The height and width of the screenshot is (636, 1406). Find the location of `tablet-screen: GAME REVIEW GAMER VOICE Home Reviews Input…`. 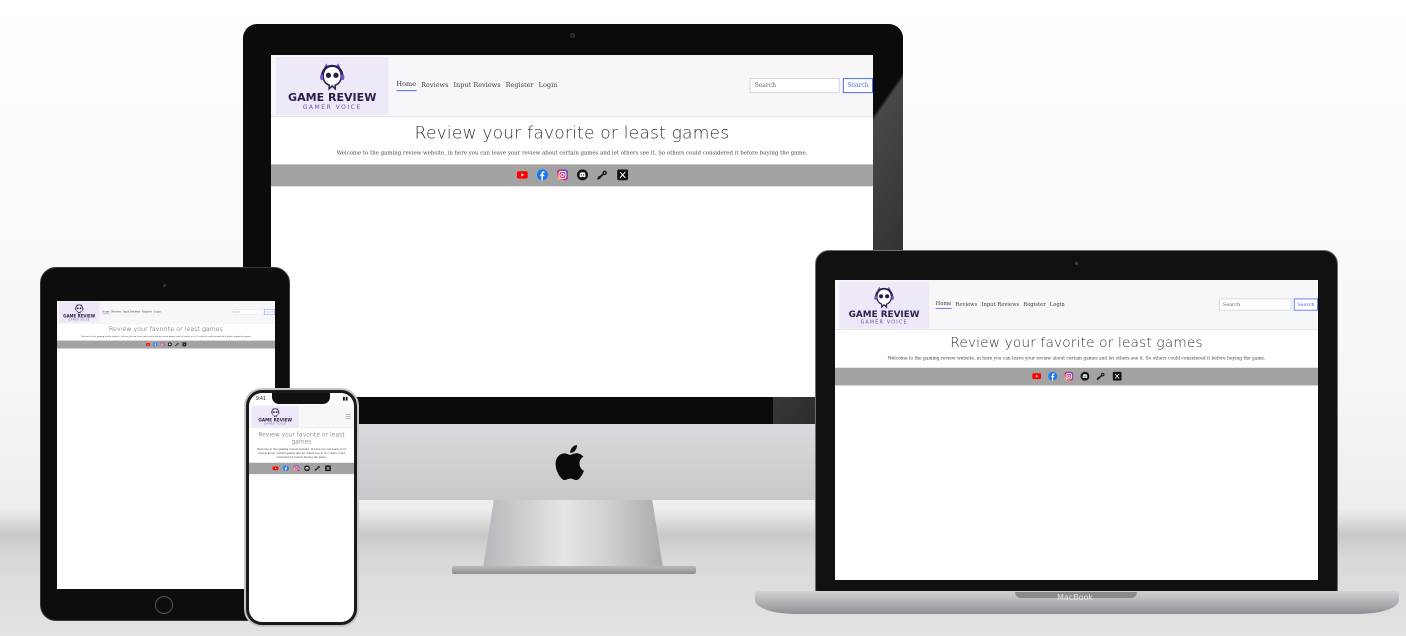

tablet-screen: GAME REVIEW GAMER VOICE Home Reviews Input… is located at coordinates (166, 445).